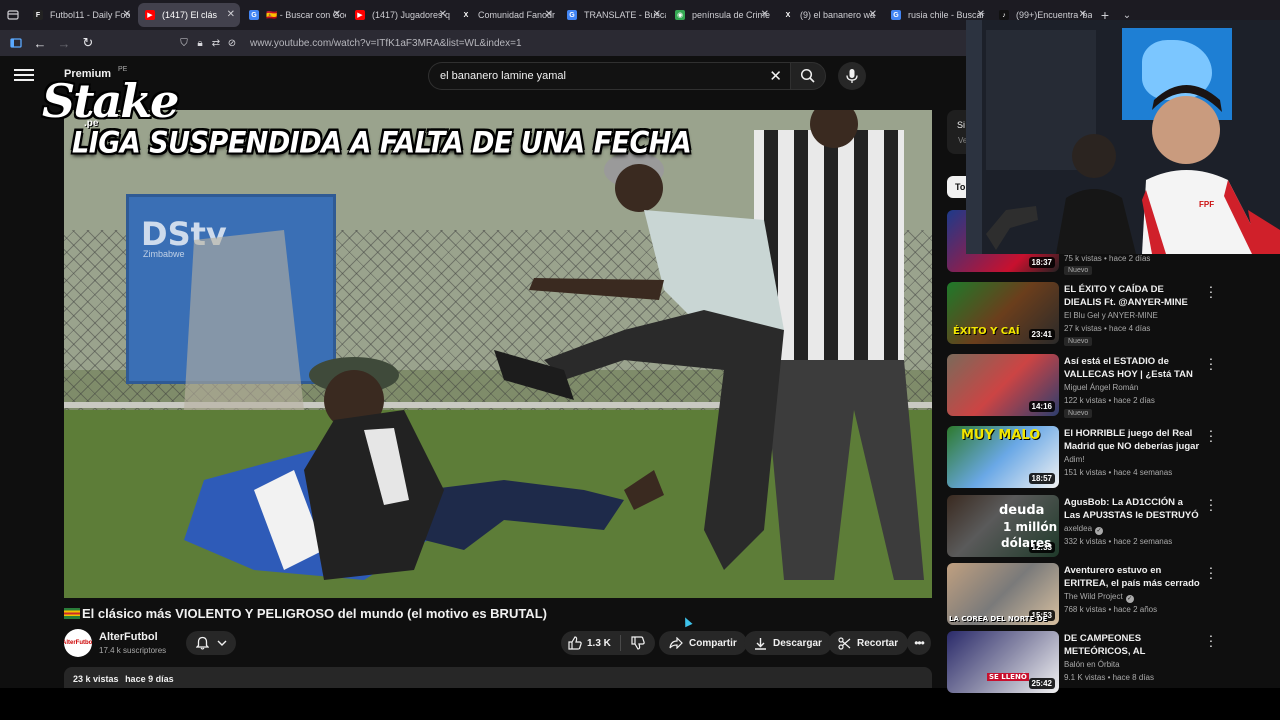 The image size is (1280, 720). I want to click on search-query: el bananero lamine yamal, so click(503, 76).